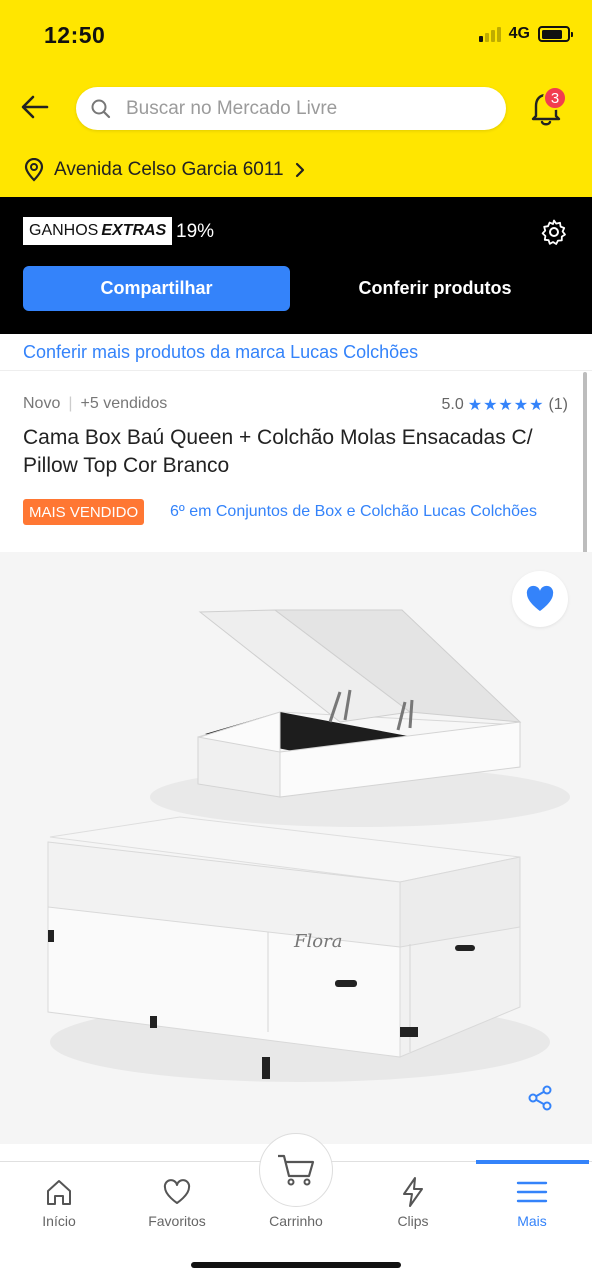 This screenshot has height=1280, width=592. Describe the element at coordinates (59, 1192) in the screenshot. I see `home-icon` at that location.